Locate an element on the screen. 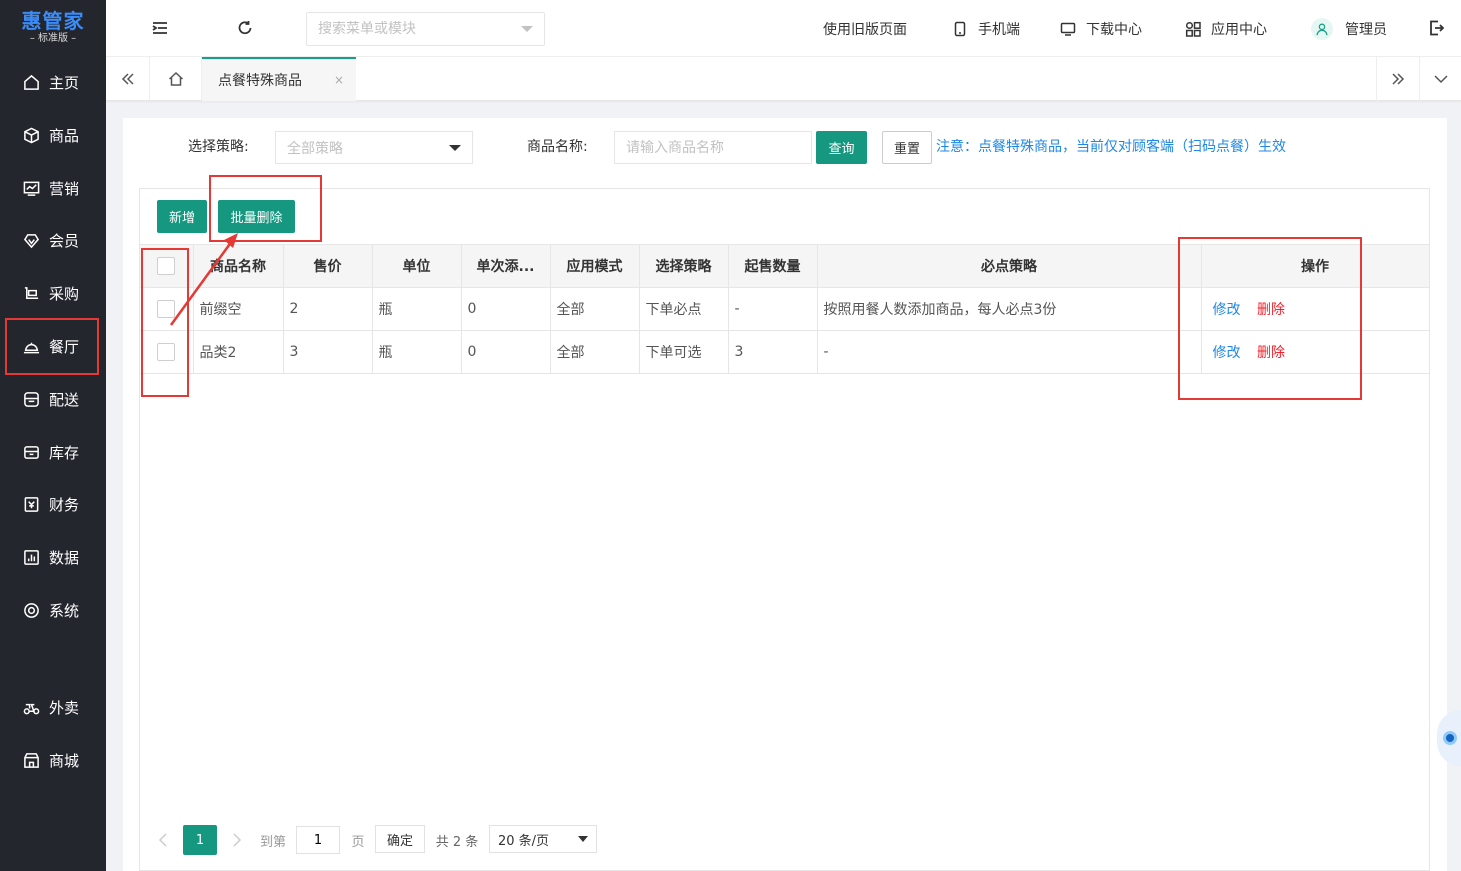 Image resolution: width=1461 pixels, height=871 pixels. sidebar-item-restaurant: 餐厅 is located at coordinates (53, 346).